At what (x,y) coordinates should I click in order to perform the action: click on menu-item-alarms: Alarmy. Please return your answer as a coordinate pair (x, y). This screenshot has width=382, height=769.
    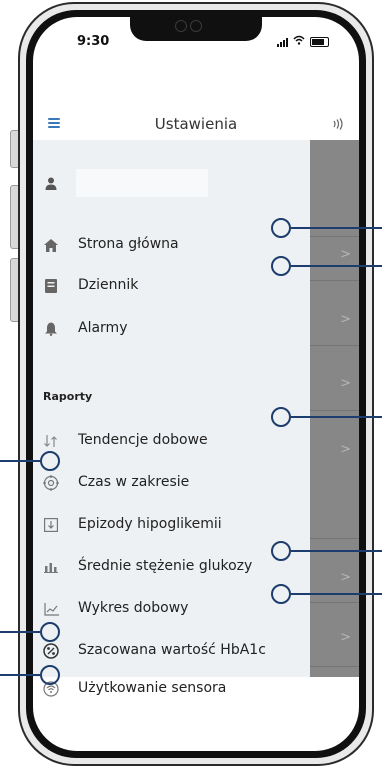
    Looking at the image, I should click on (171, 329).